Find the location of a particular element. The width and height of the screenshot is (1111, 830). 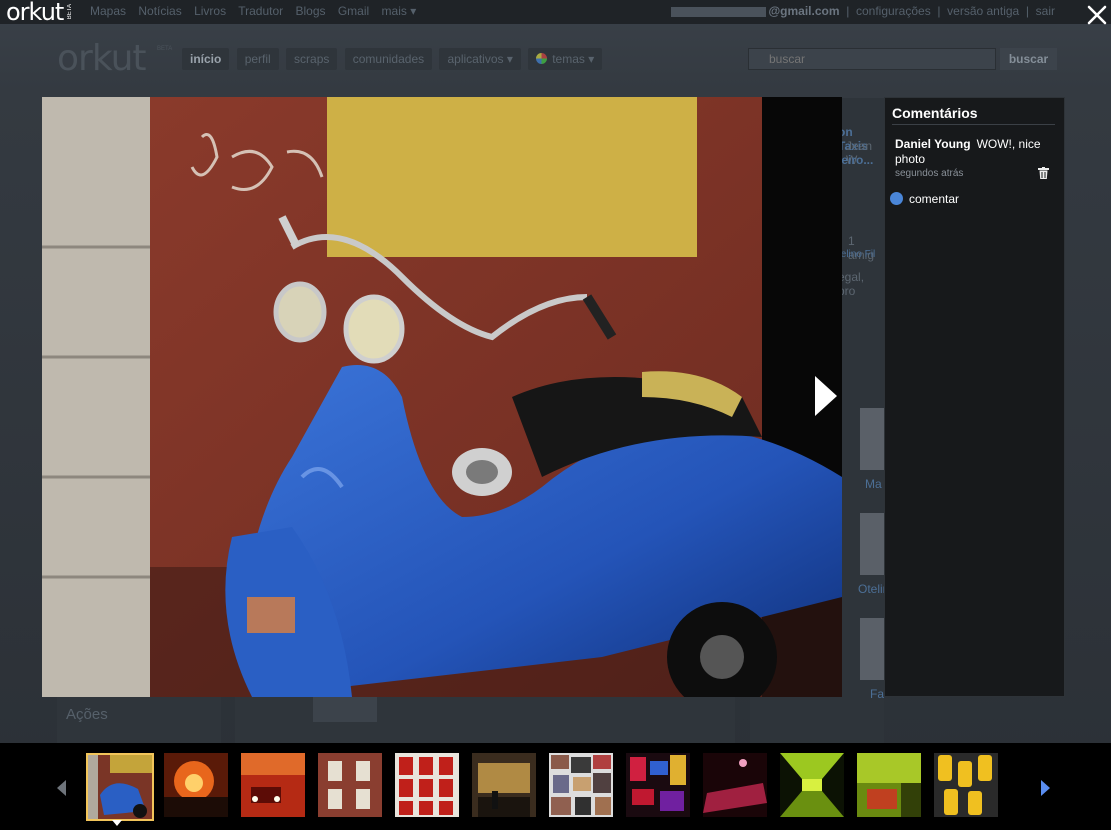

search-button: buscar is located at coordinates (1028, 59).